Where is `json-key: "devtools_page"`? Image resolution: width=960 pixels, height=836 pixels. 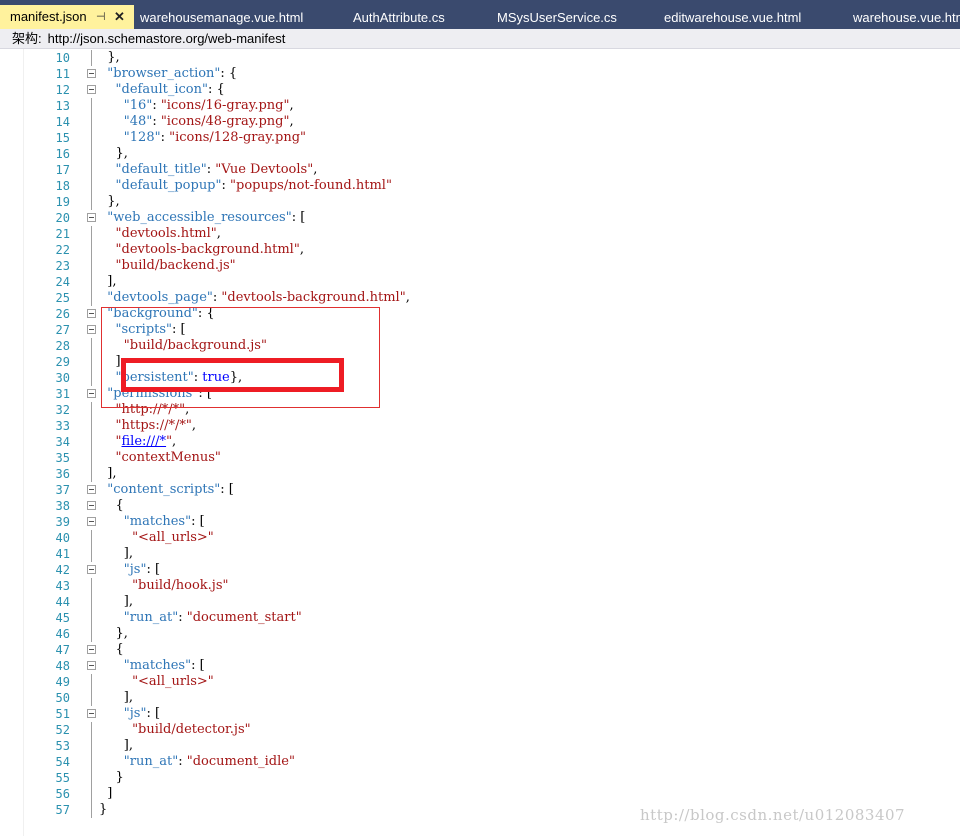 json-key: "devtools_page" is located at coordinates (160, 297).